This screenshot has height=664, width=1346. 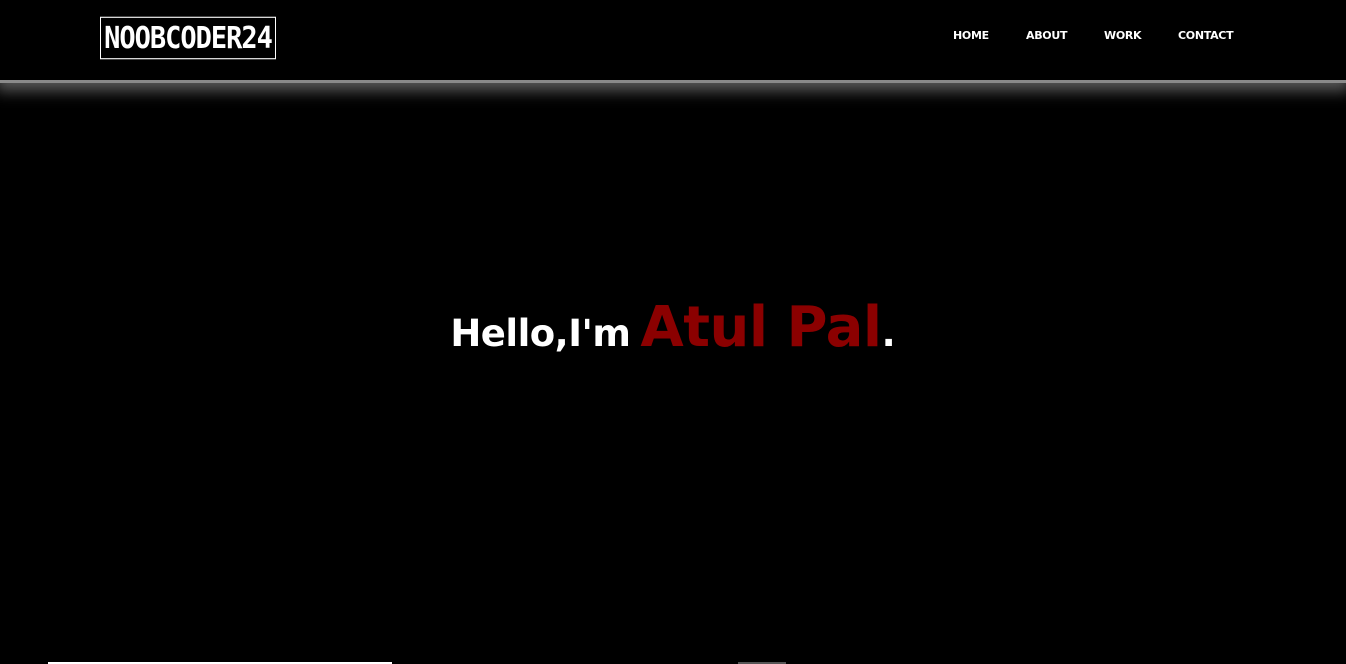 I want to click on hero-punctuation: ., so click(x=888, y=333).